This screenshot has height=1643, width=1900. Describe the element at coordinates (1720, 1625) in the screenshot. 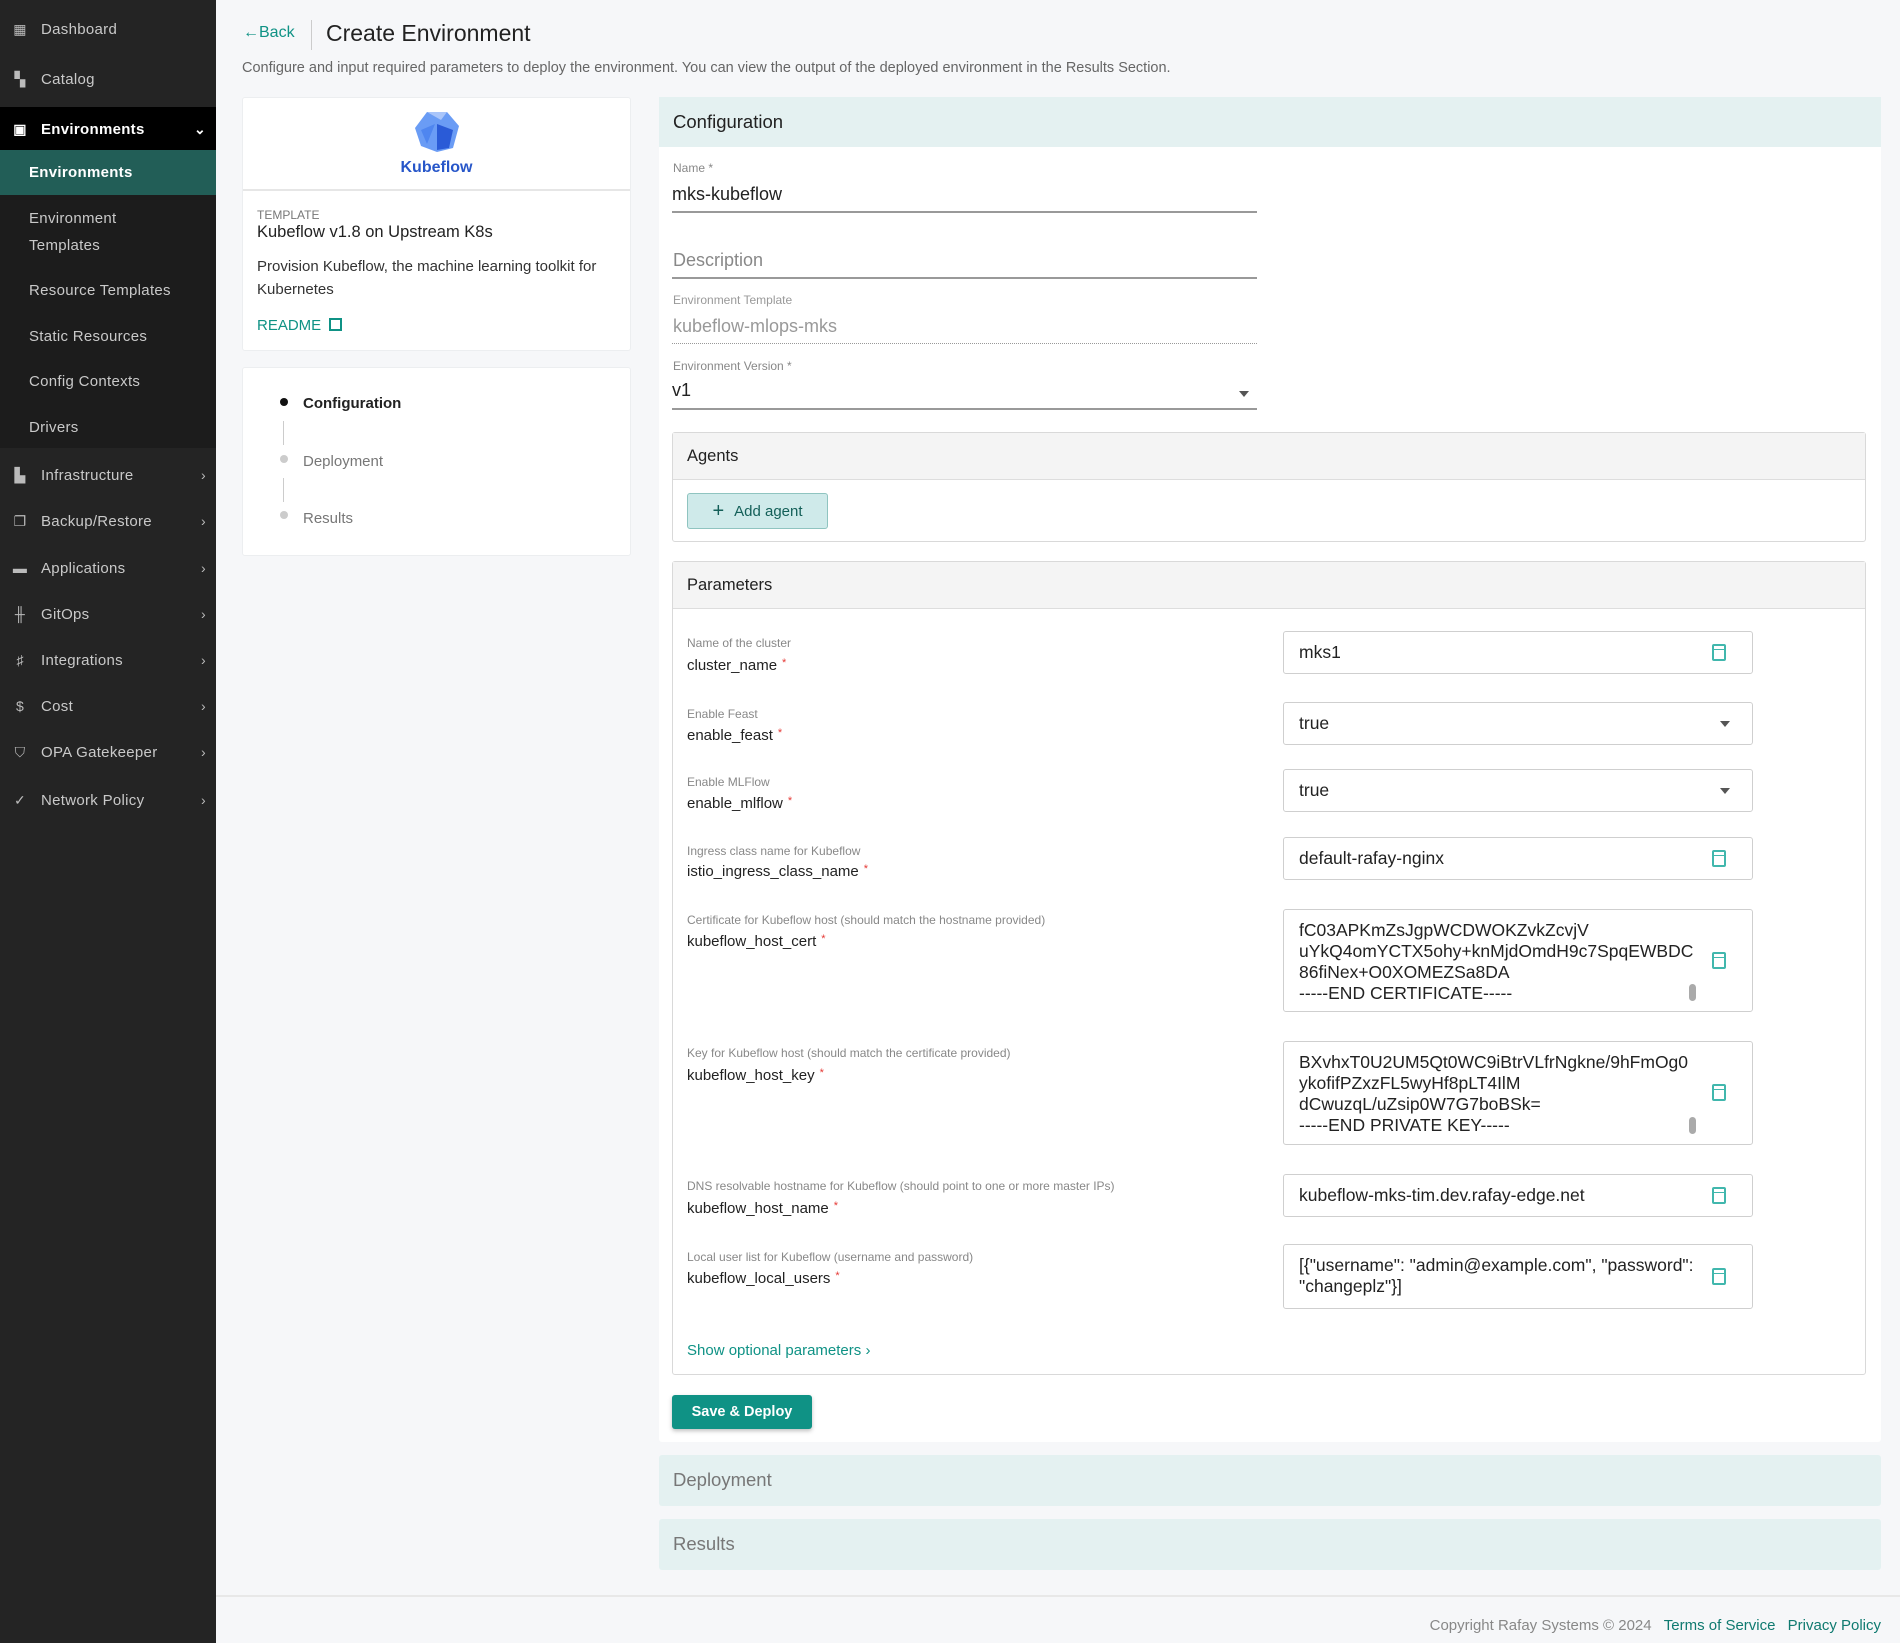

I see `terms-link: Terms of Service` at that location.